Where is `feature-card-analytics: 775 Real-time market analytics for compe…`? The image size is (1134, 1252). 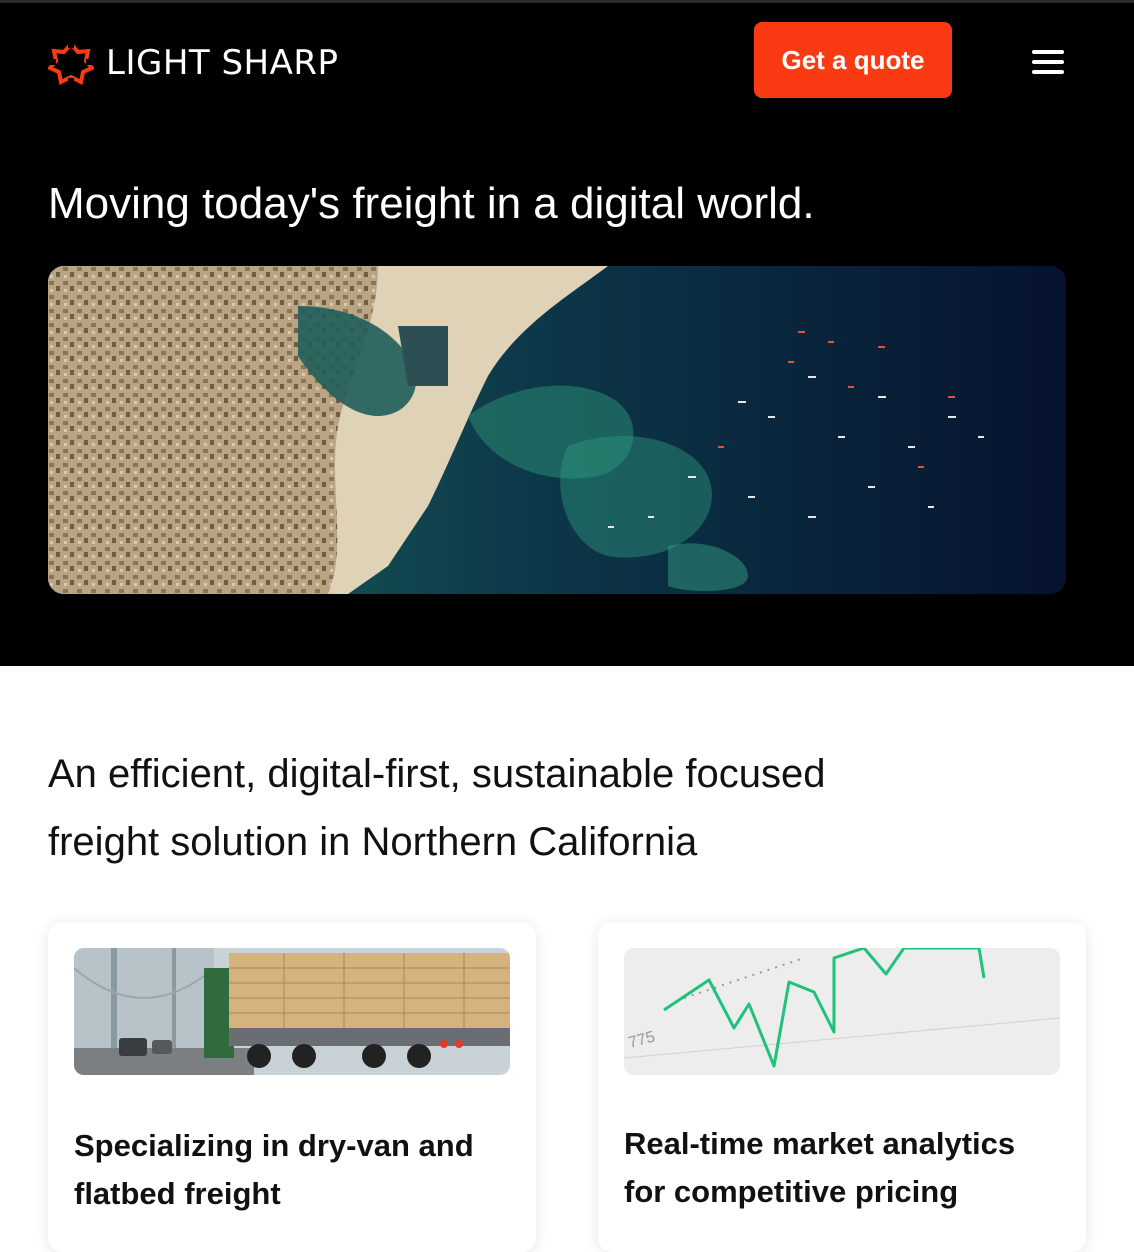 feature-card-analytics: 775 Real-time market analytics for compe… is located at coordinates (842, 1087).